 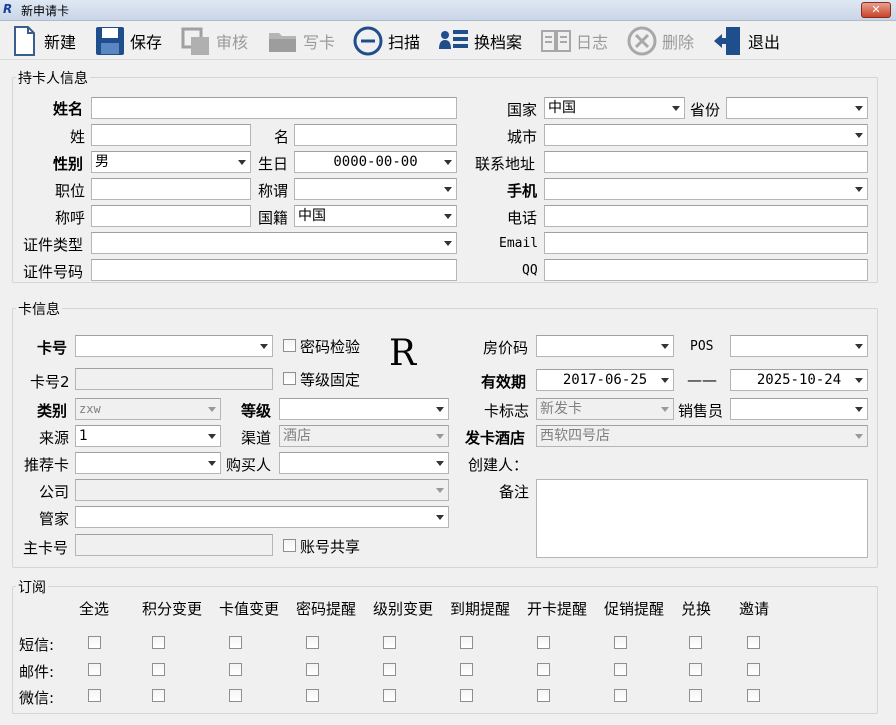 I want to click on mobile-label: 手机, so click(x=522, y=191).